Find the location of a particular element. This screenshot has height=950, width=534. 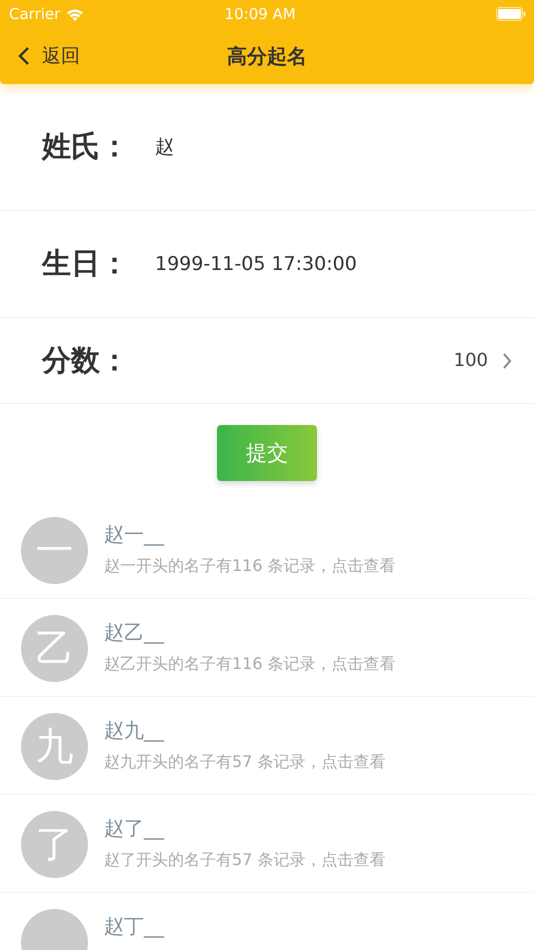

status-time: 10:09 AM is located at coordinates (260, 14).